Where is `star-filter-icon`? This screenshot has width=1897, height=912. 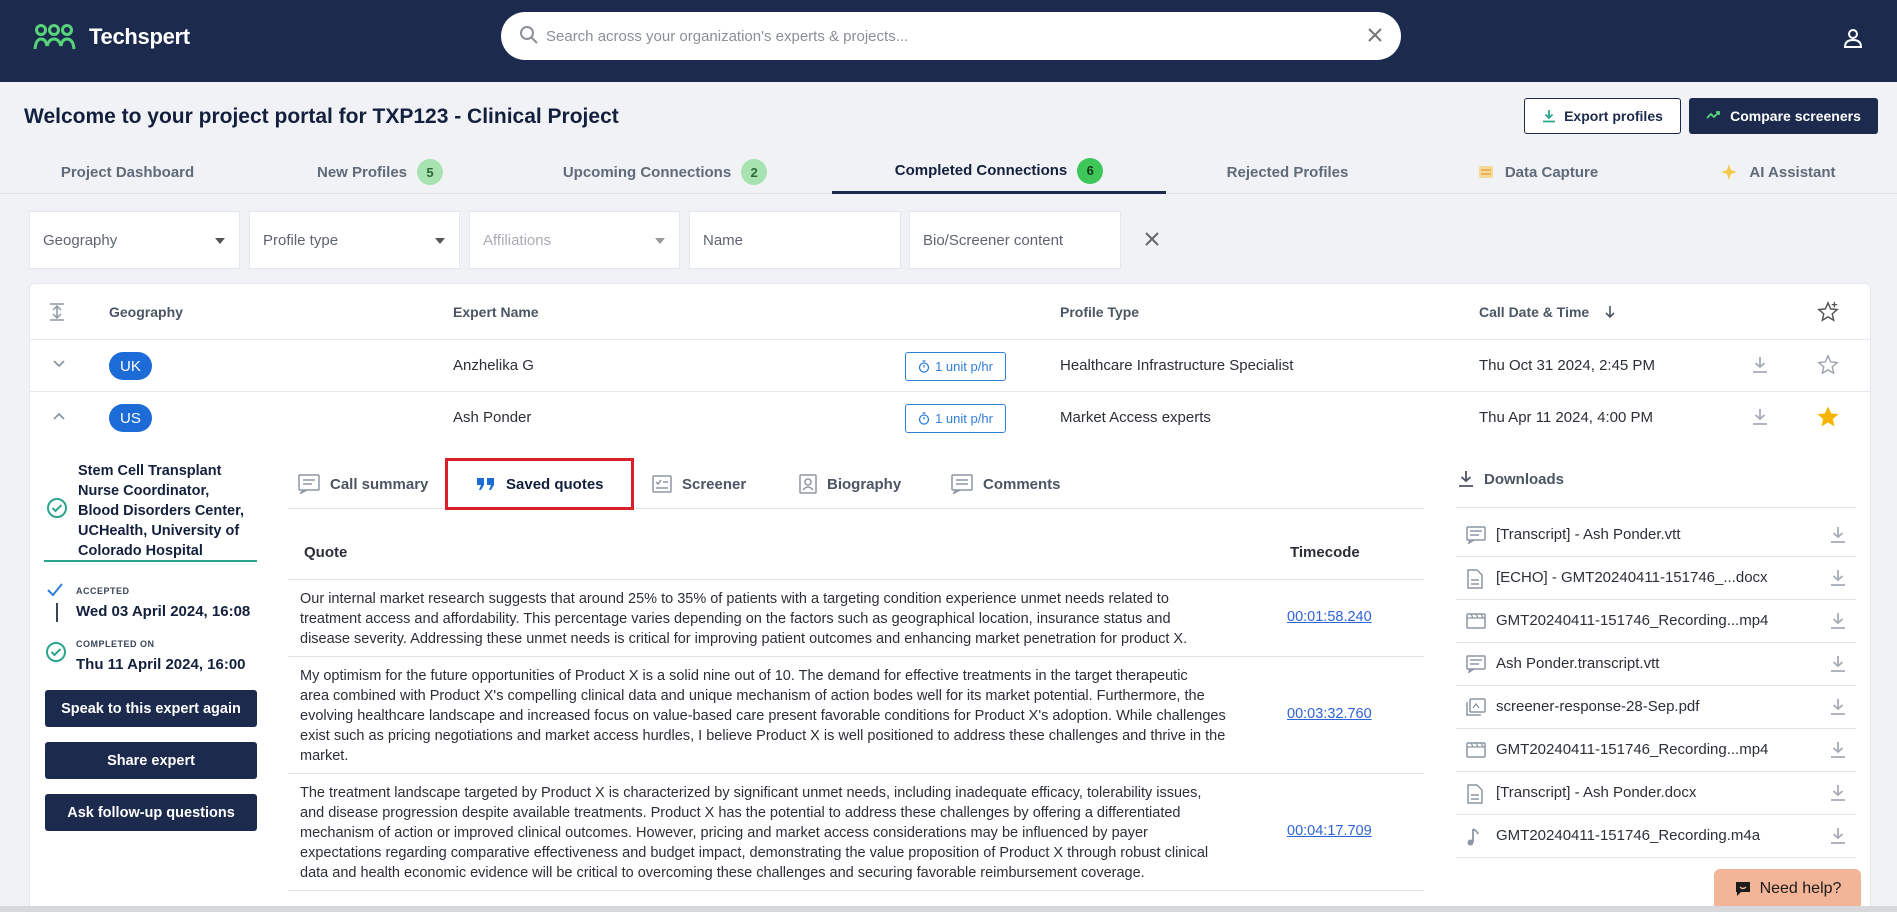 star-filter-icon is located at coordinates (1828, 312).